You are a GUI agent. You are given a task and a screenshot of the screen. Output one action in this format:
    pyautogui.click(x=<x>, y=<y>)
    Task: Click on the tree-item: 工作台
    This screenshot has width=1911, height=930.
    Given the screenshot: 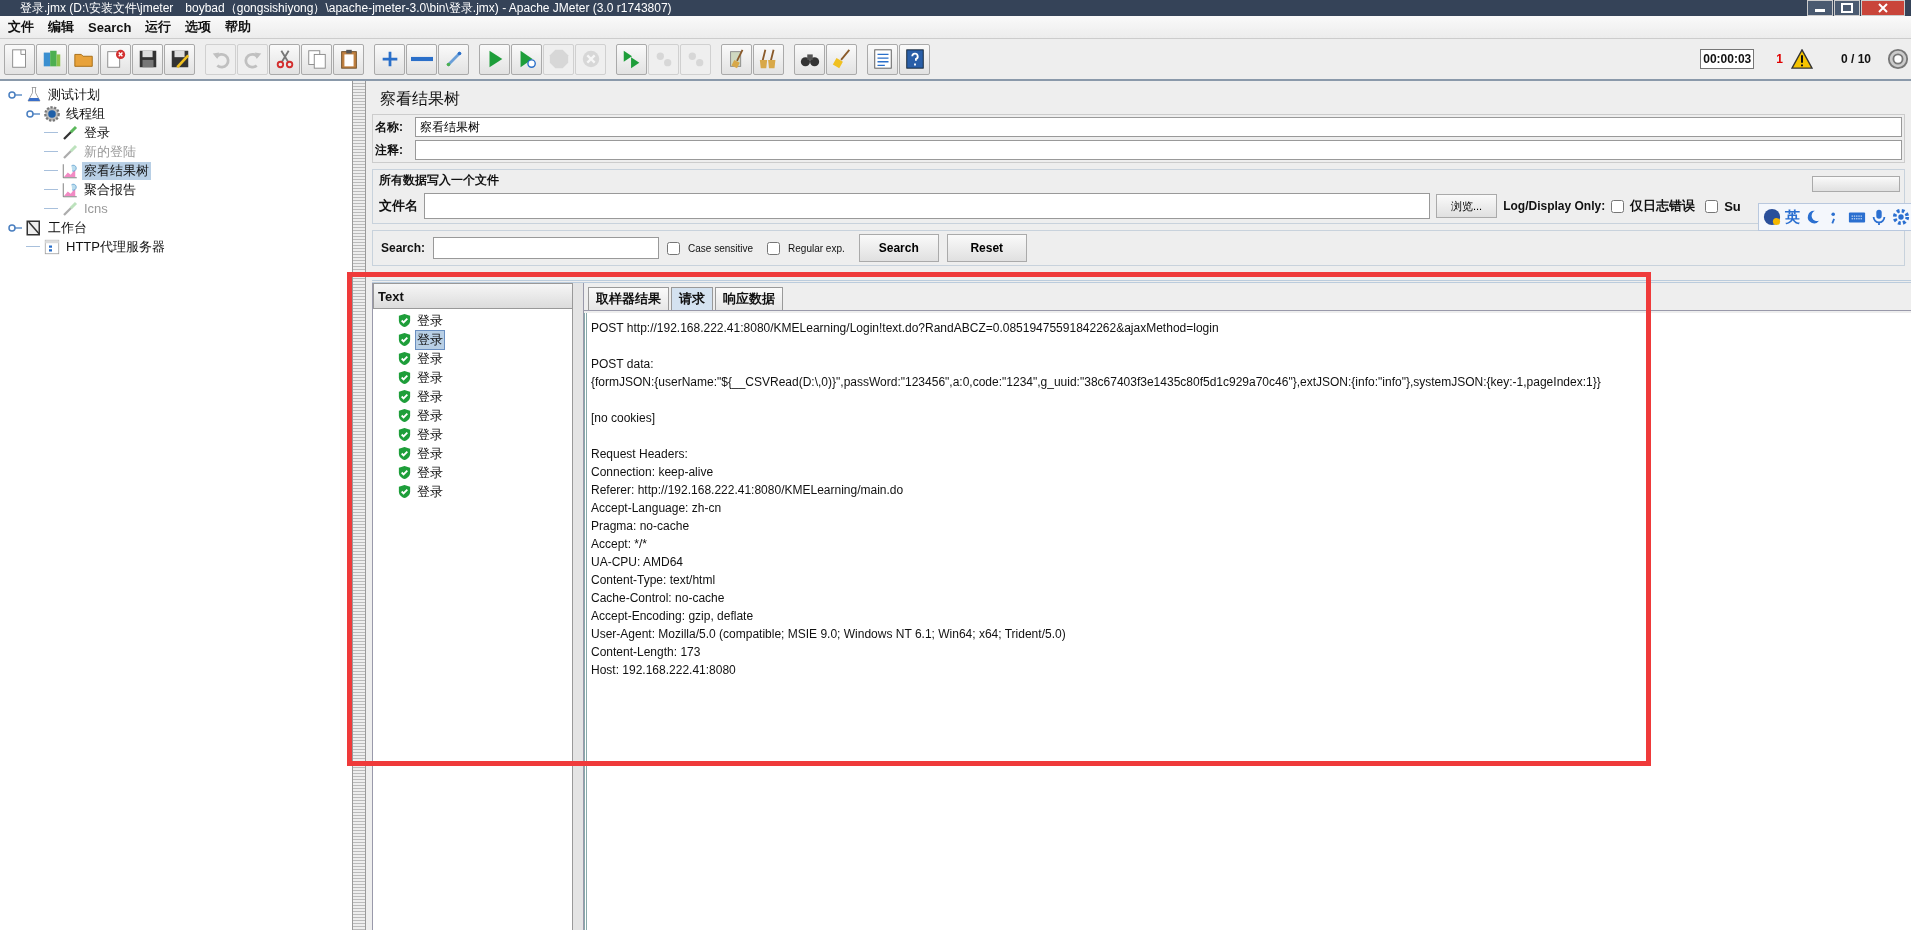 What is the action you would take?
    pyautogui.click(x=67, y=227)
    